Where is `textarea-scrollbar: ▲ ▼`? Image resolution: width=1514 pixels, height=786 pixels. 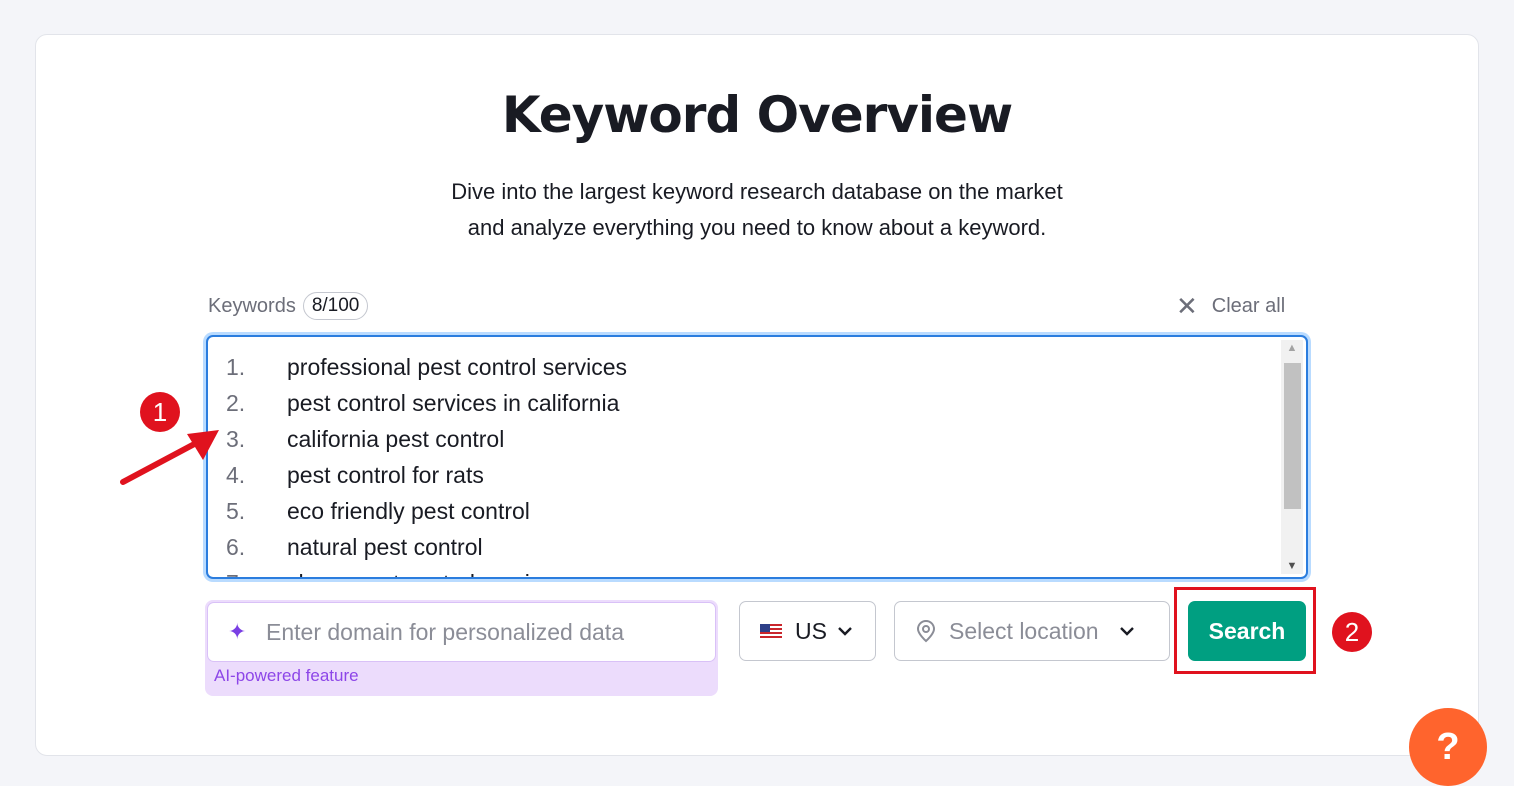
textarea-scrollbar: ▲ ▼ is located at coordinates (1292, 457).